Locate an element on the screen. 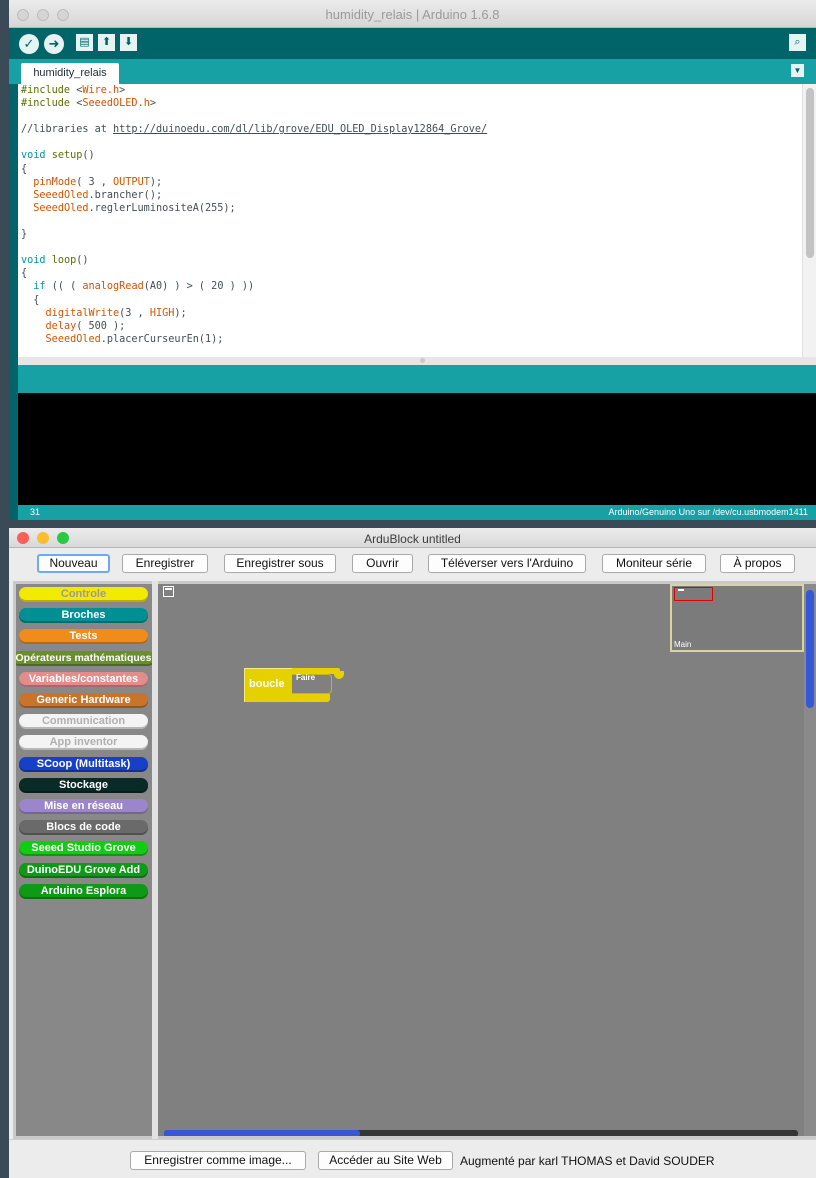  new-sketch-button: ▤ is located at coordinates (84, 42).